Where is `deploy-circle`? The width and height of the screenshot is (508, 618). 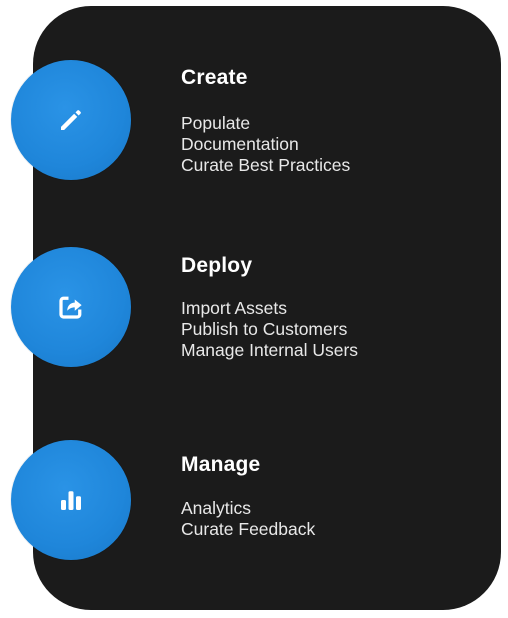
deploy-circle is located at coordinates (71, 307).